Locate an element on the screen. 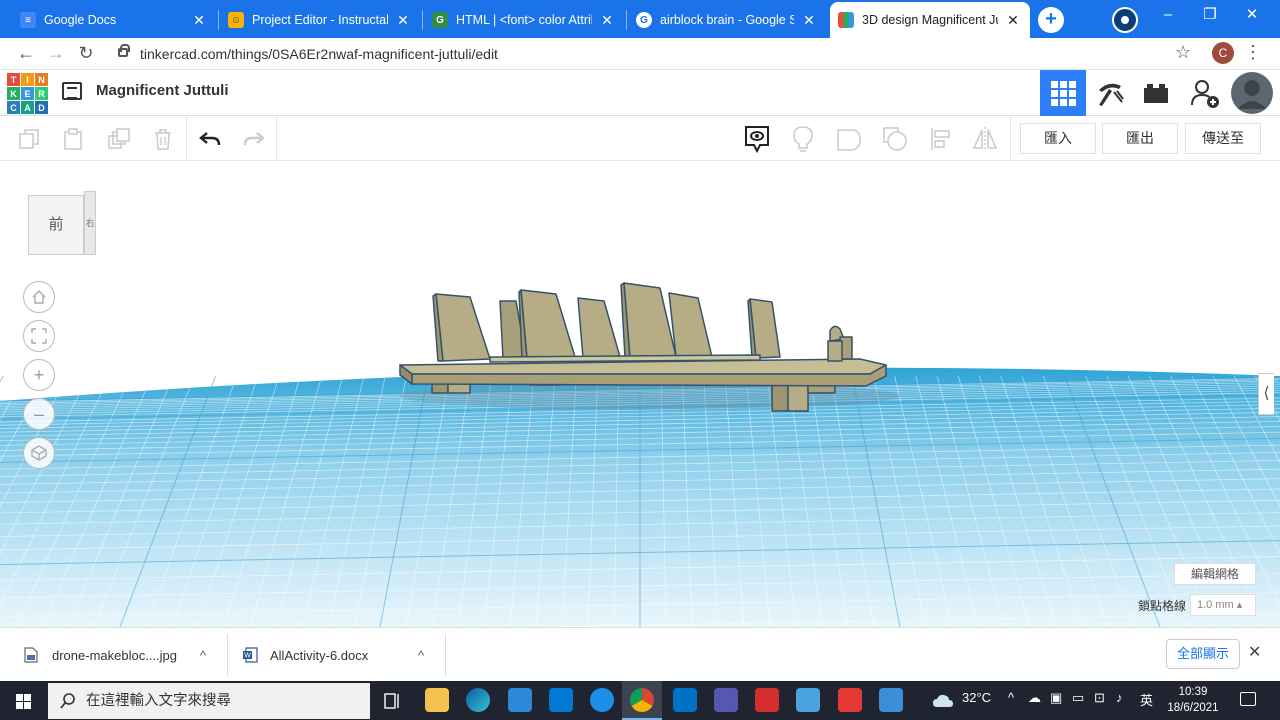 The width and height of the screenshot is (1280, 720). invite-user-button is located at coordinates (1205, 93).